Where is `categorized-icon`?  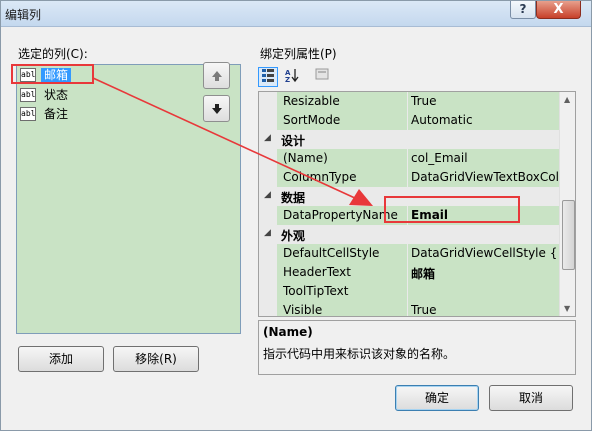
categorized-icon is located at coordinates (268, 75).